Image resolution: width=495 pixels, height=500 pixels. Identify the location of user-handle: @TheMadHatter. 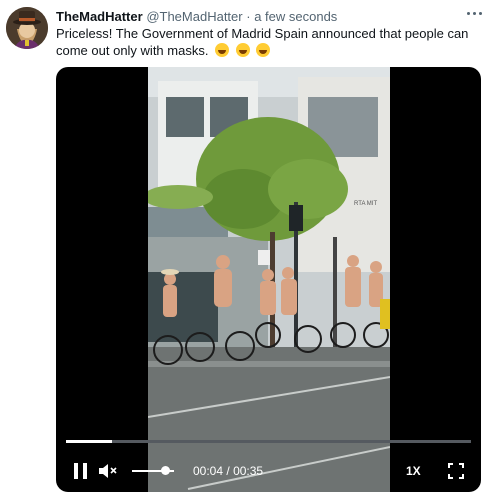
(194, 16).